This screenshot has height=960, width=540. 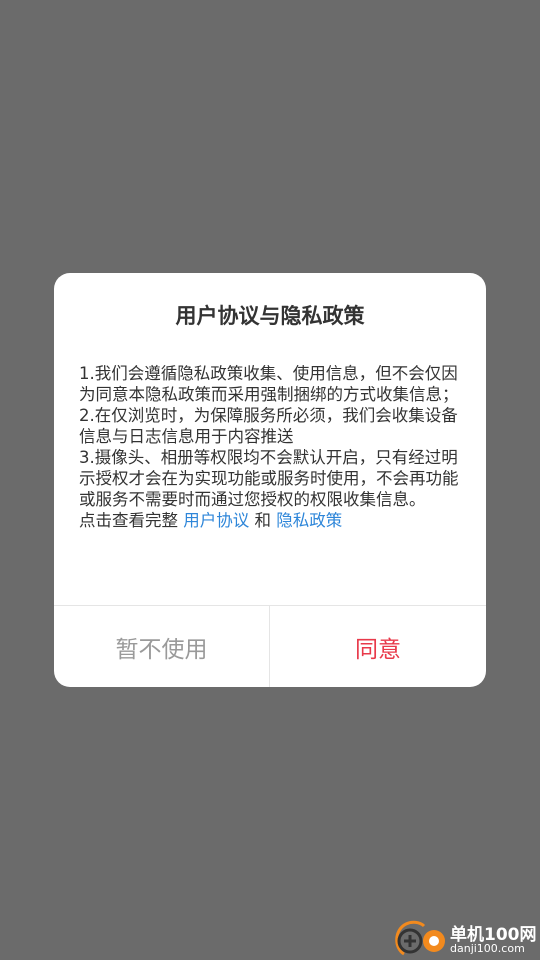 What do you see at coordinates (465, 936) in the screenshot?
I see `watermark: 单机100网 danji100.com` at bounding box center [465, 936].